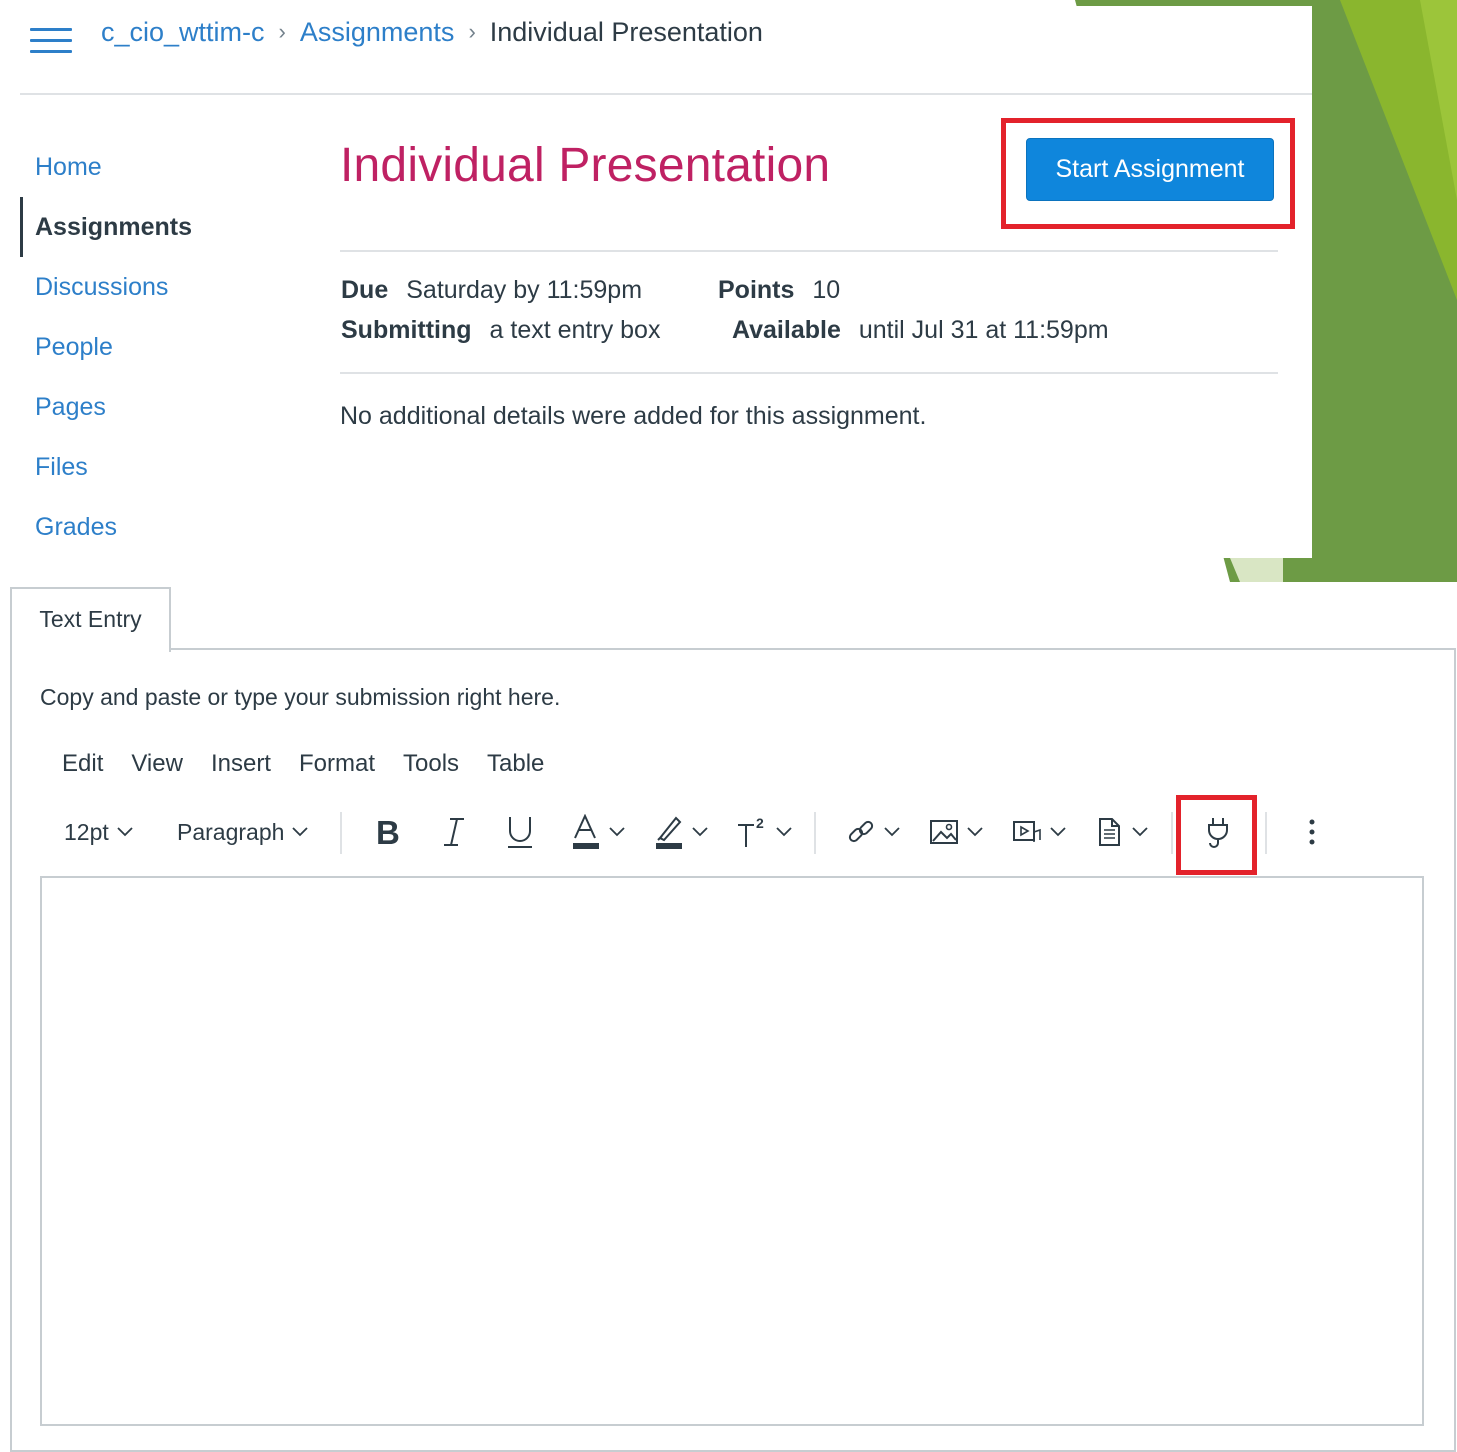 The height and width of the screenshot is (1452, 1457). Describe the element at coordinates (183, 32) in the screenshot. I see `breadcrumb-course: c_cio_wttim-c` at that location.